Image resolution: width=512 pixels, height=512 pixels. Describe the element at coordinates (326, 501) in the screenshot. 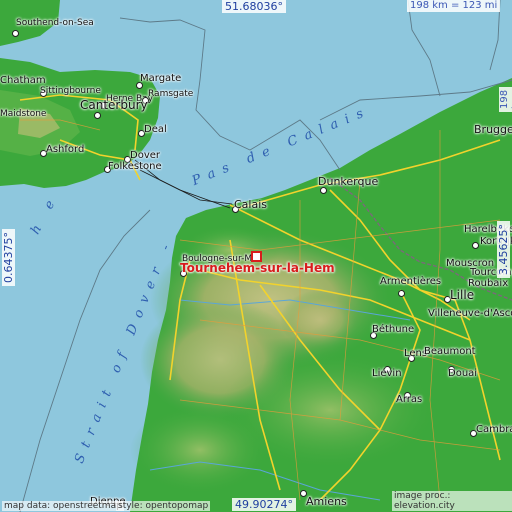

I see `city-amiens: Amiens` at that location.